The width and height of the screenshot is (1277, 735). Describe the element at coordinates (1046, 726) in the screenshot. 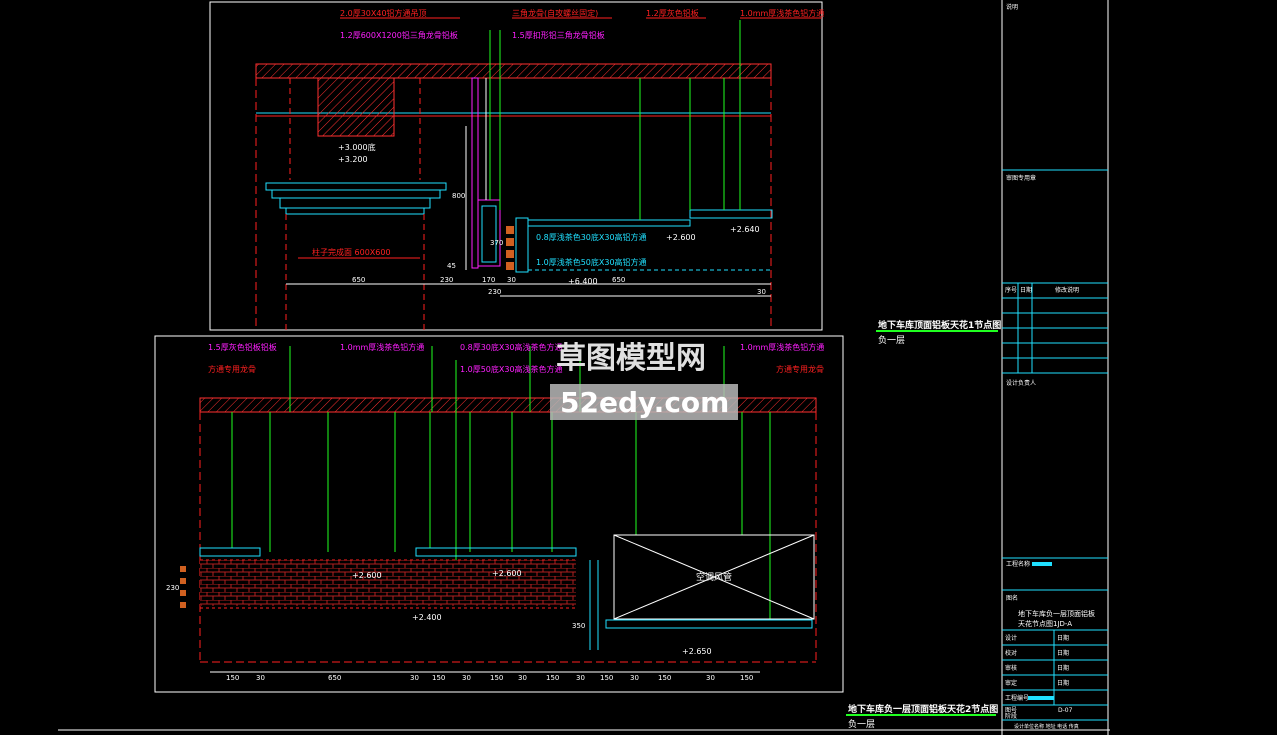

I see `tb-footer: 设计单位名称 地址 电话 传真` at that location.